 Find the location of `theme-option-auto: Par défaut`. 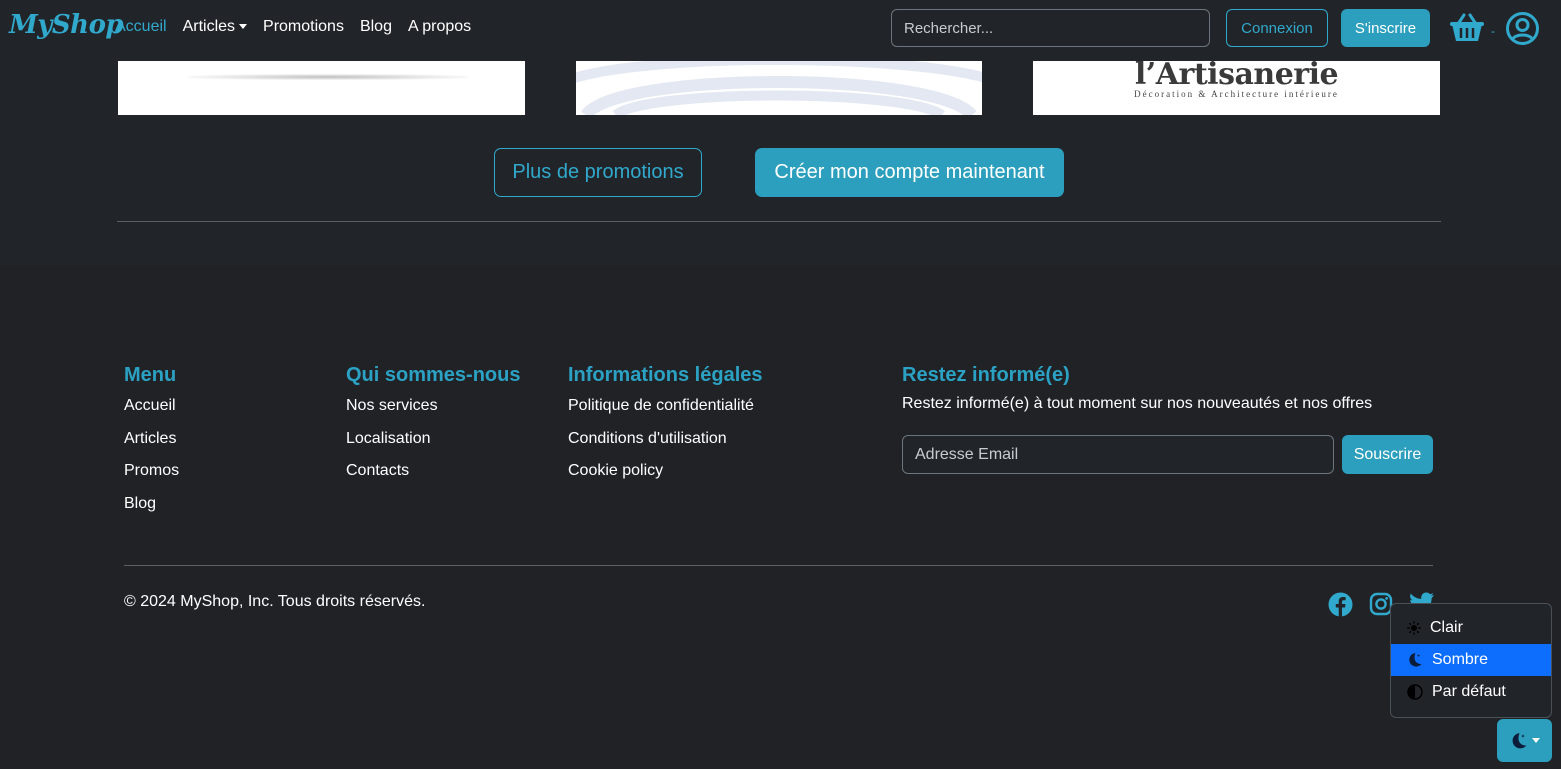

theme-option-auto: Par défaut is located at coordinates (1471, 692).